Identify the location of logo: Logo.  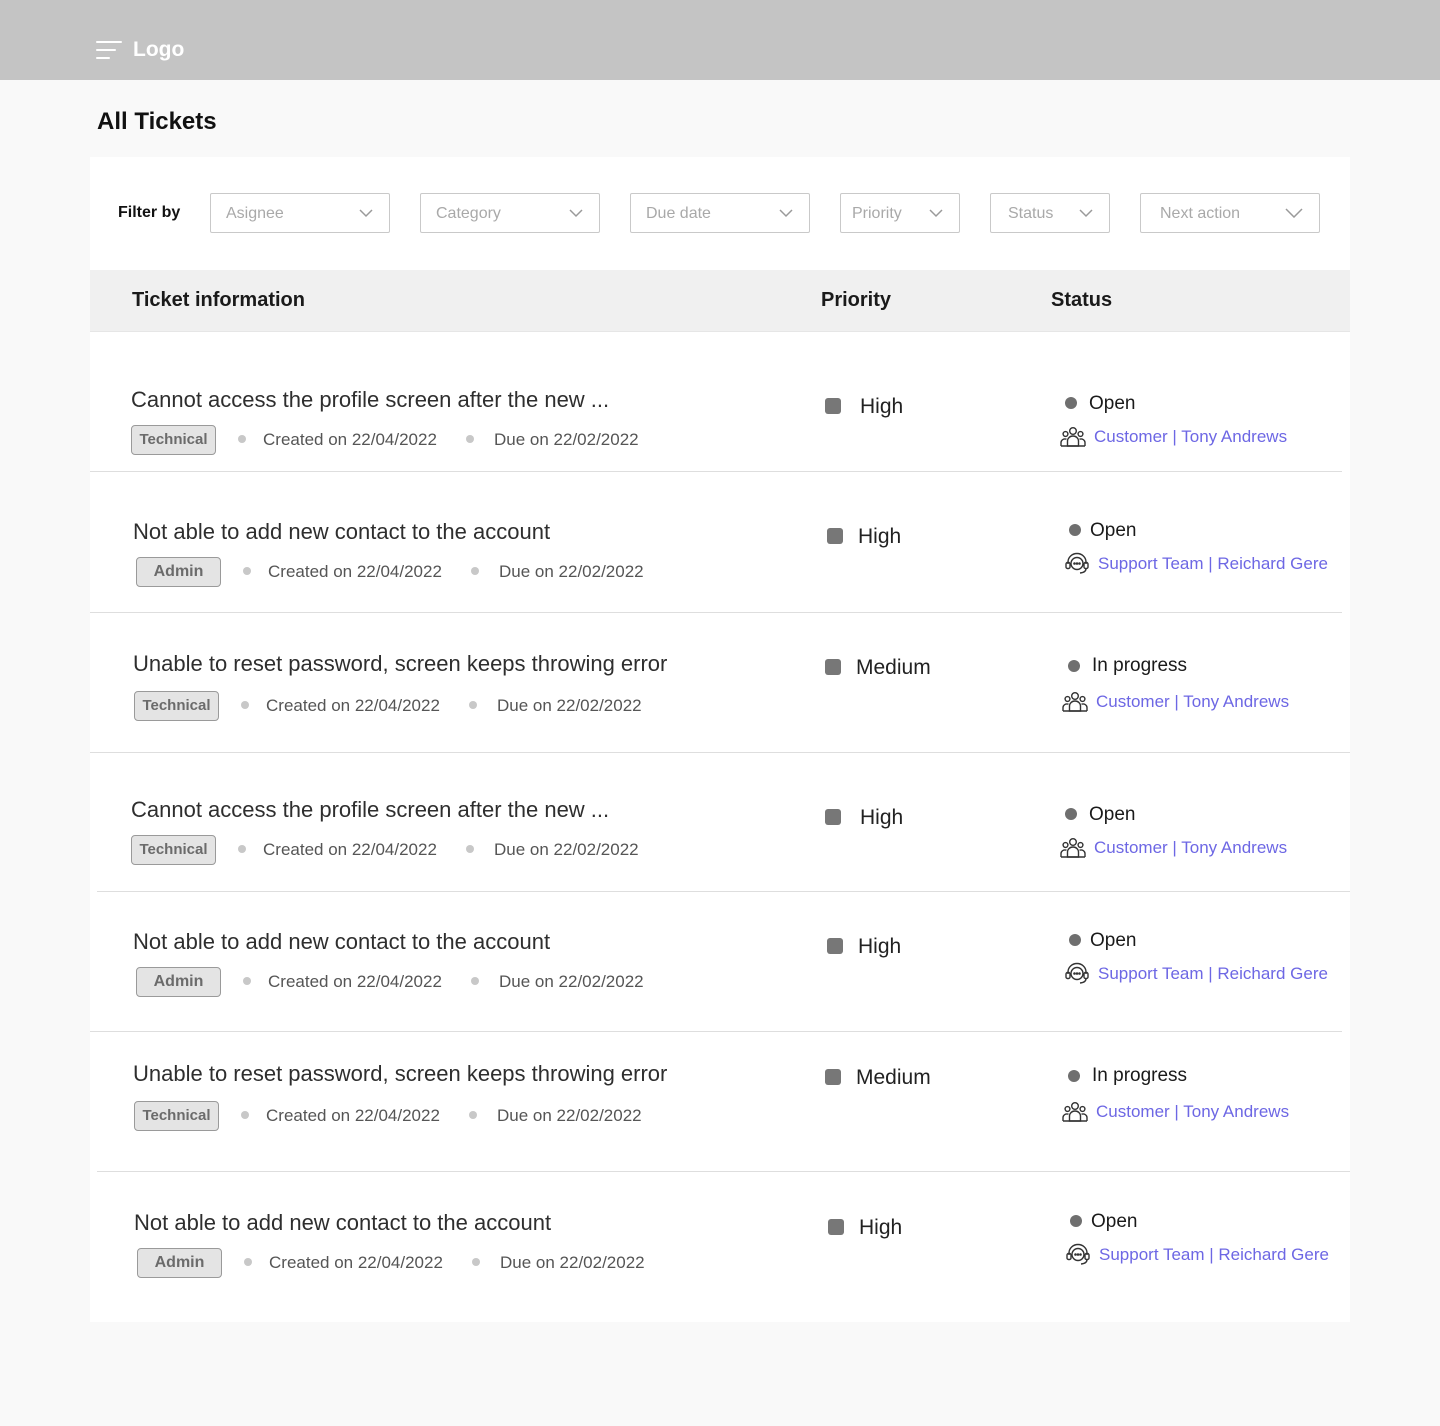
(158, 50).